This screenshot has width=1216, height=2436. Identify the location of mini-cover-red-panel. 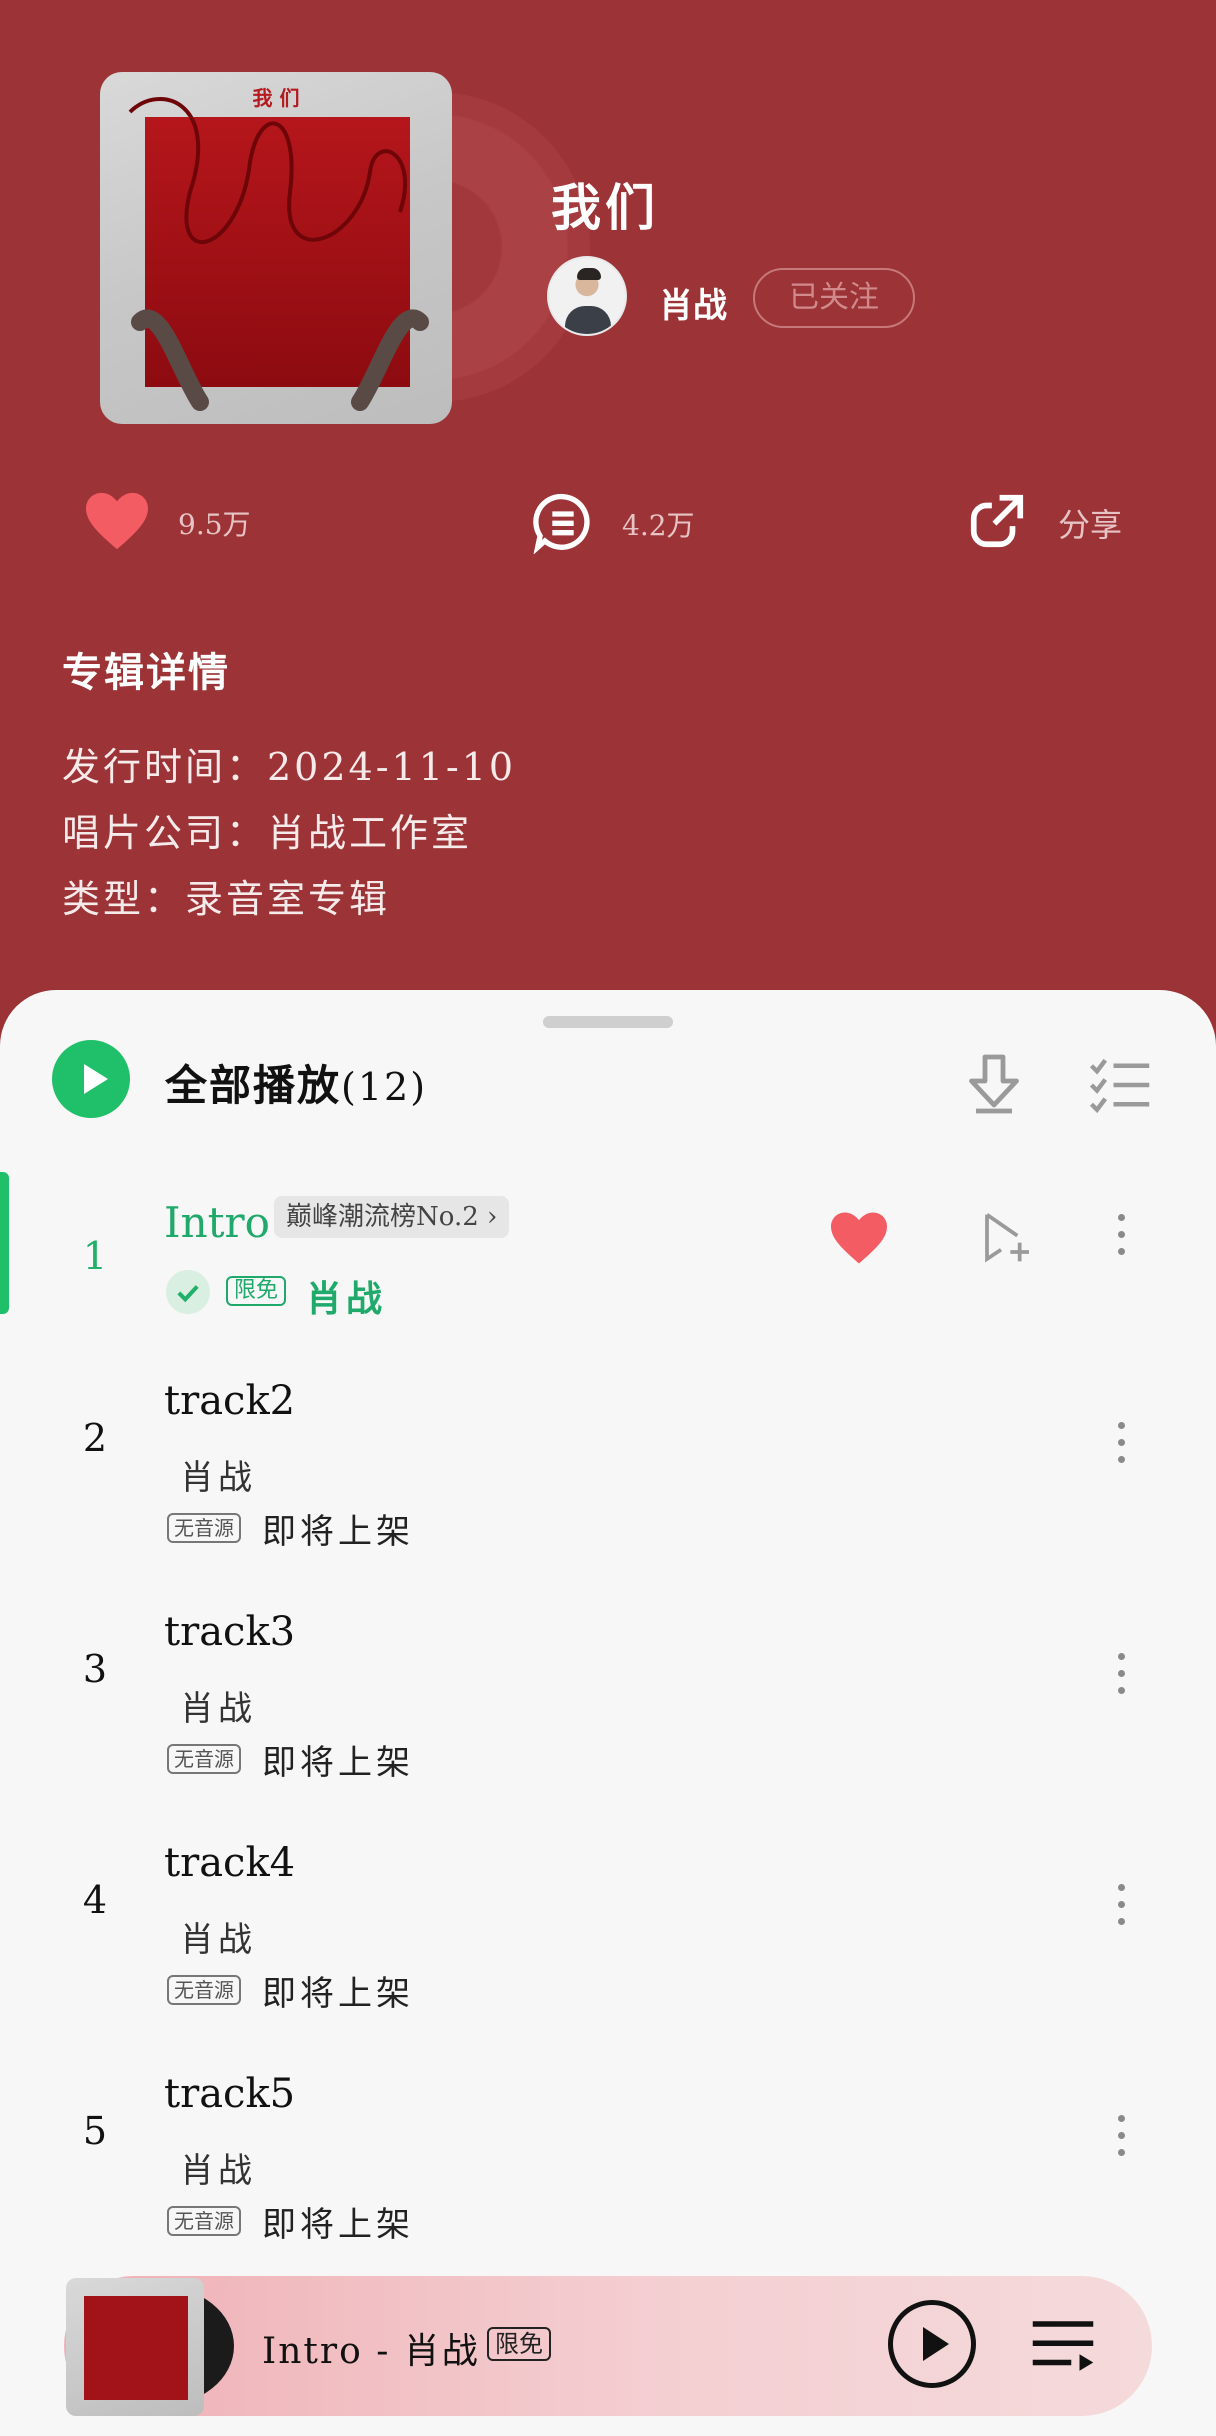
(136, 2348).